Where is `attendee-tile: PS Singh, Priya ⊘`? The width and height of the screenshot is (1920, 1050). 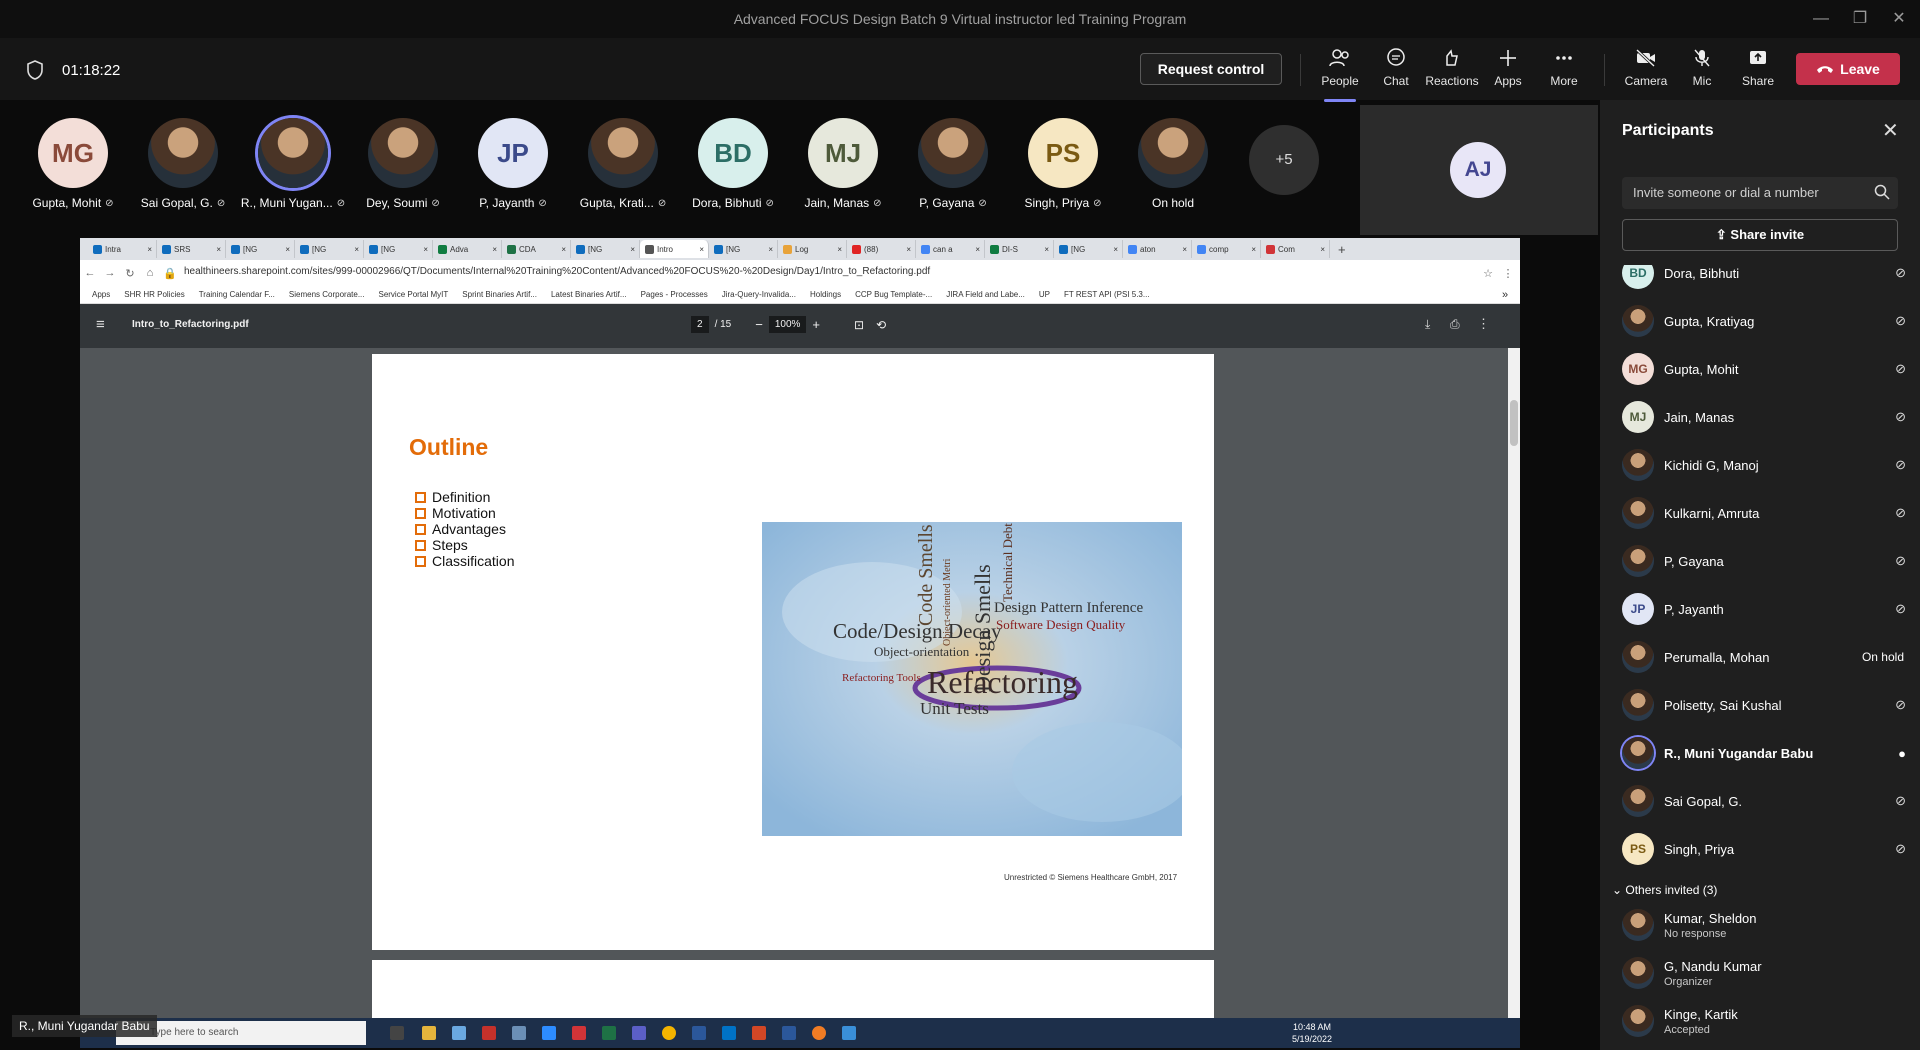 attendee-tile: PS Singh, Priya ⊘ is located at coordinates (1063, 164).